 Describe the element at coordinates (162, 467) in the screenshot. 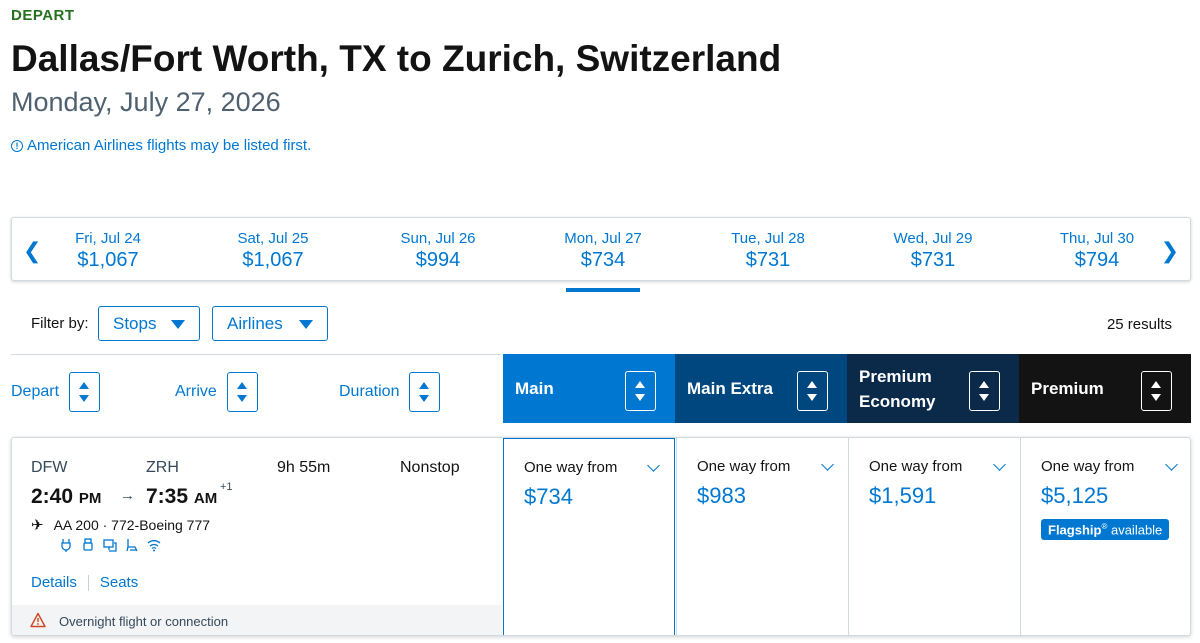

I see `destination-code: ZRH` at that location.